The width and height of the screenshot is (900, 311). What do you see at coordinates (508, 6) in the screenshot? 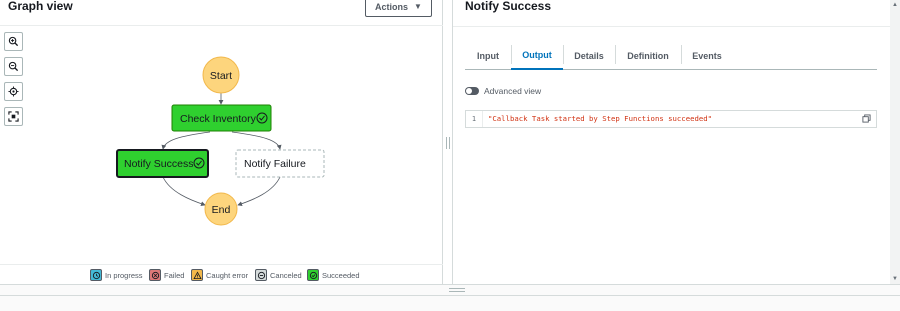
I see `step-details-title: Notify Success` at bounding box center [508, 6].